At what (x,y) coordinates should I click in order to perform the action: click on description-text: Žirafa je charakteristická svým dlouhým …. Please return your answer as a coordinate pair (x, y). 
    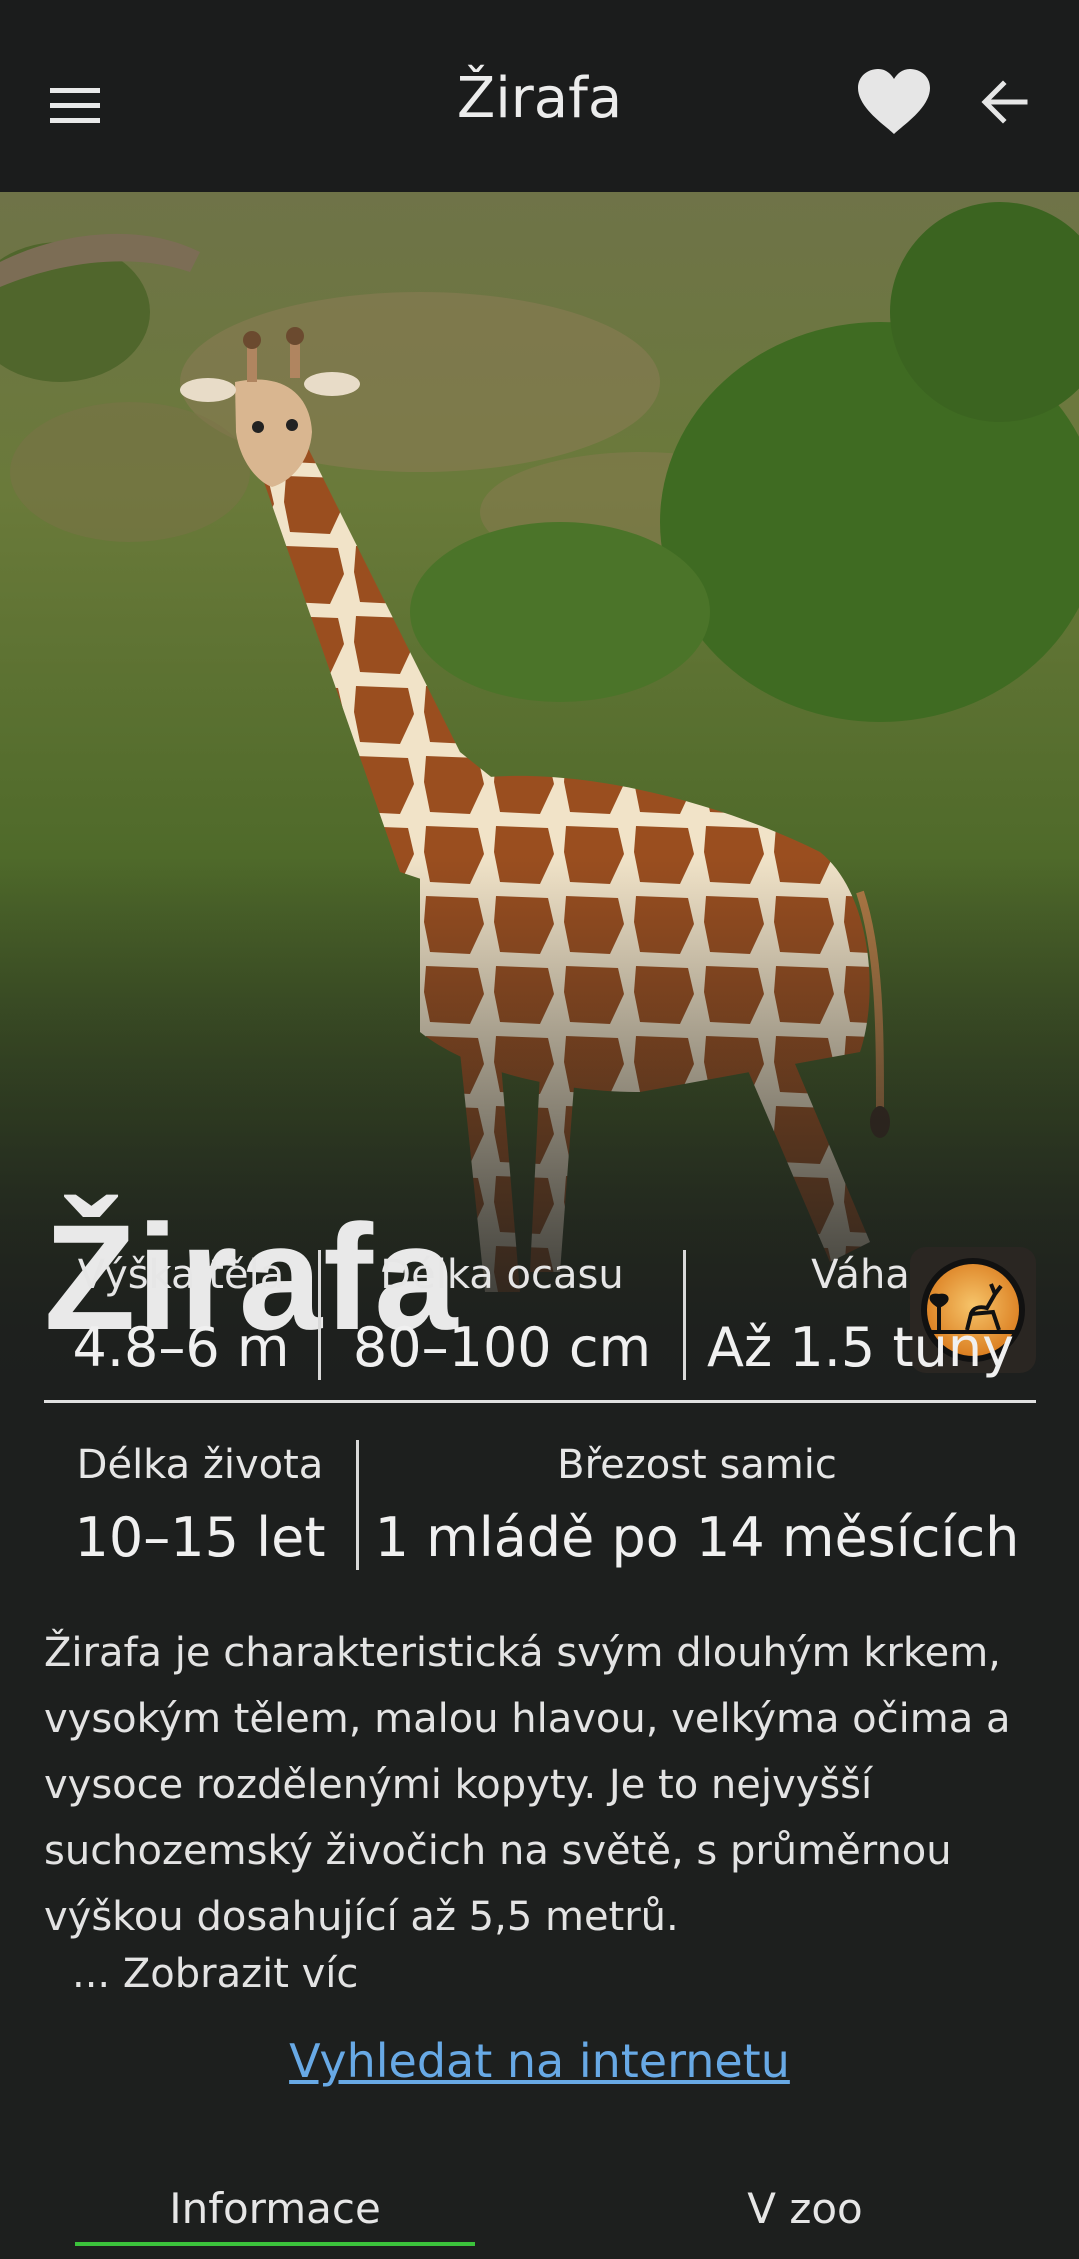
    Looking at the image, I should click on (544, 1785).